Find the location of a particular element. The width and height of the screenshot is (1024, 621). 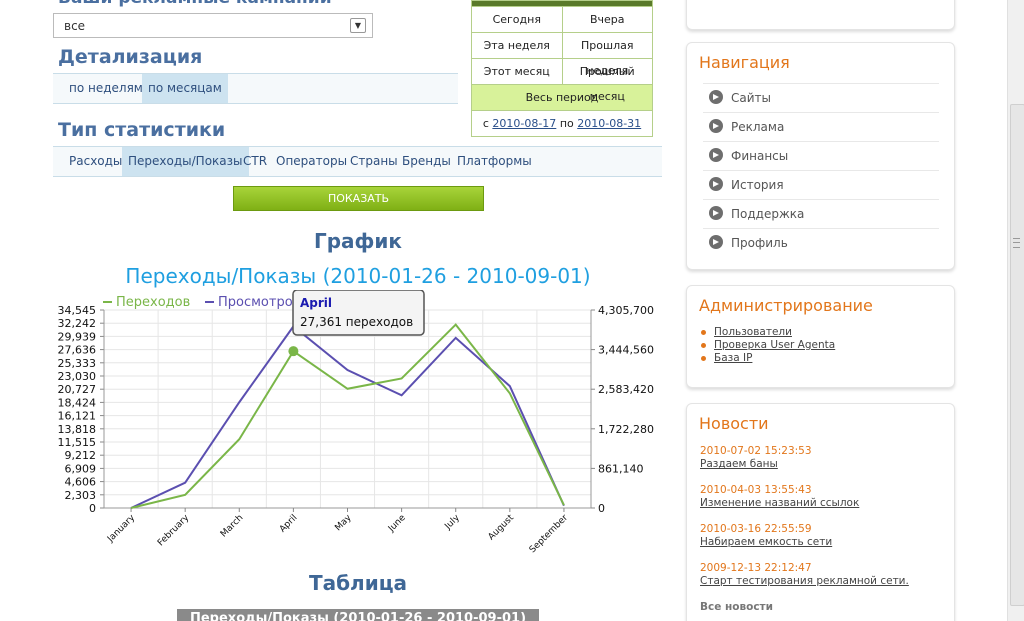

period-yesterday: Вчера is located at coordinates (607, 19).